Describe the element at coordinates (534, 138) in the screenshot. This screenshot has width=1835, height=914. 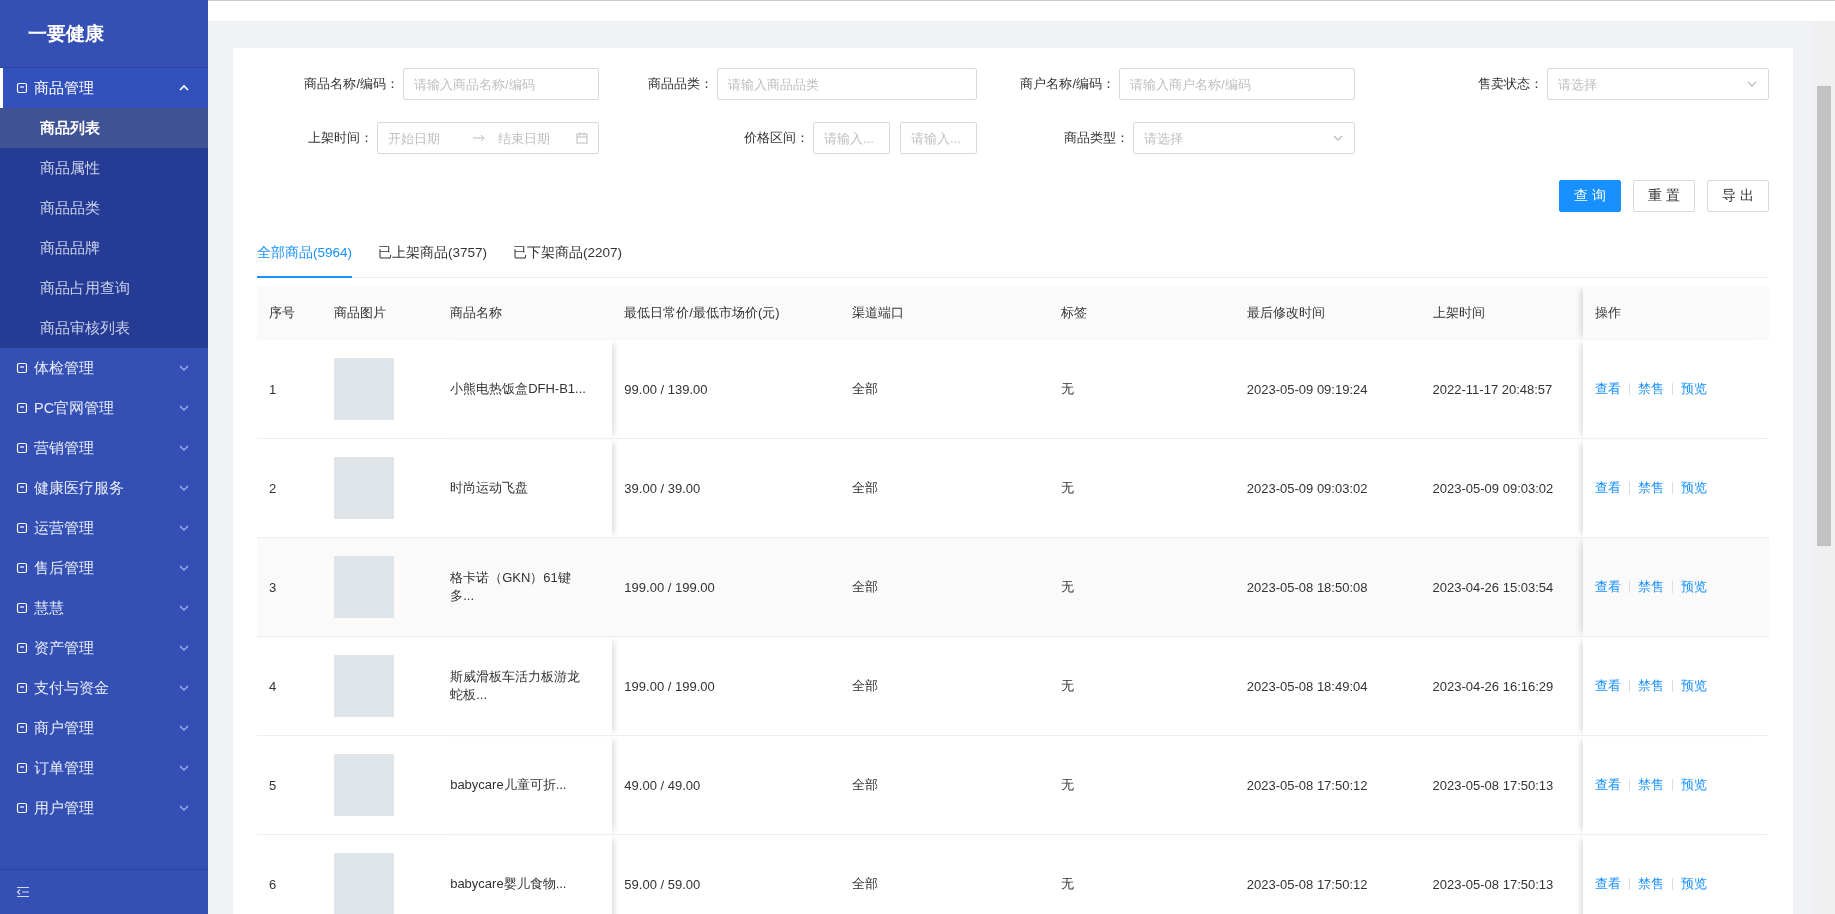
I see `end-date-input: 结束日期` at that location.